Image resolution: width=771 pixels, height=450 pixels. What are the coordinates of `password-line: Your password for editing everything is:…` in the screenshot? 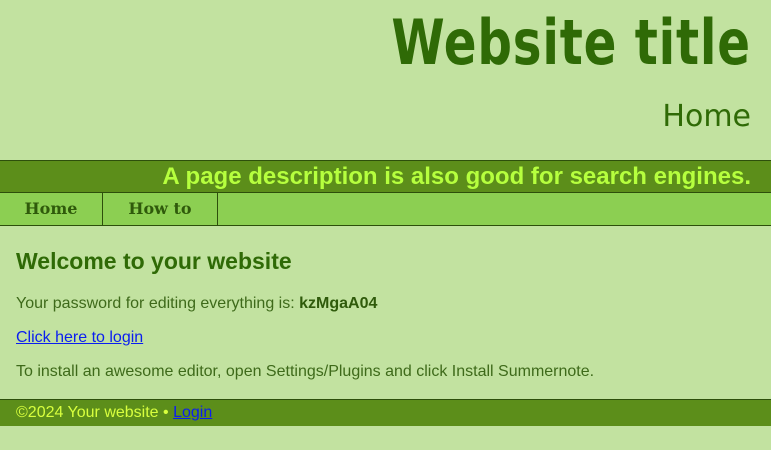 It's located at (196, 304).